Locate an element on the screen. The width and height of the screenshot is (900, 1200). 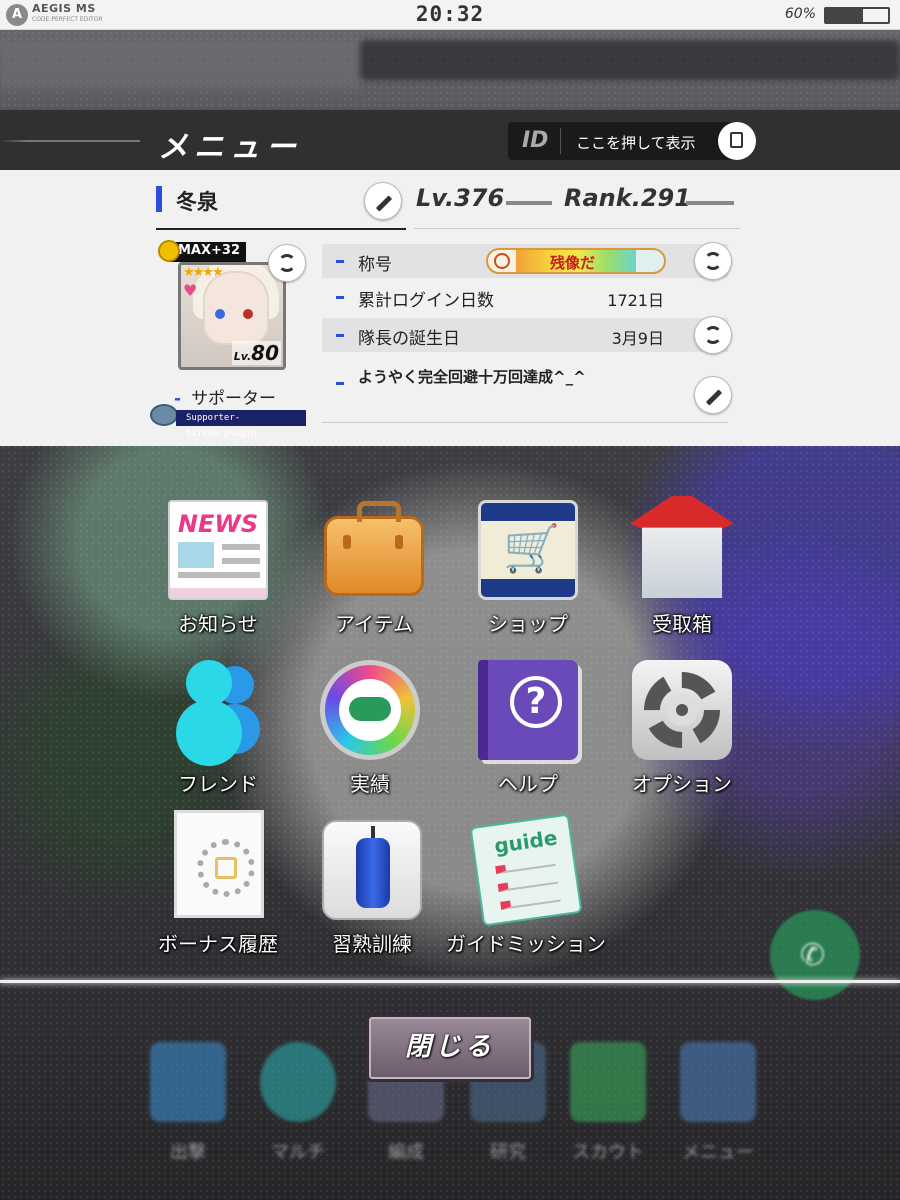
supporter-card: ★★★★ ♥ Lv.80 is located at coordinates (232, 316).